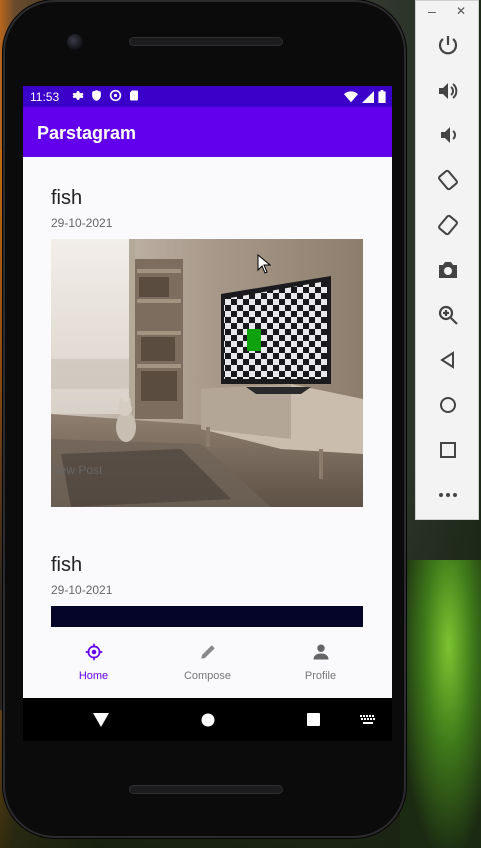 The image size is (481, 848). I want to click on bottom-navigation: Home Compose Profile, so click(207, 662).